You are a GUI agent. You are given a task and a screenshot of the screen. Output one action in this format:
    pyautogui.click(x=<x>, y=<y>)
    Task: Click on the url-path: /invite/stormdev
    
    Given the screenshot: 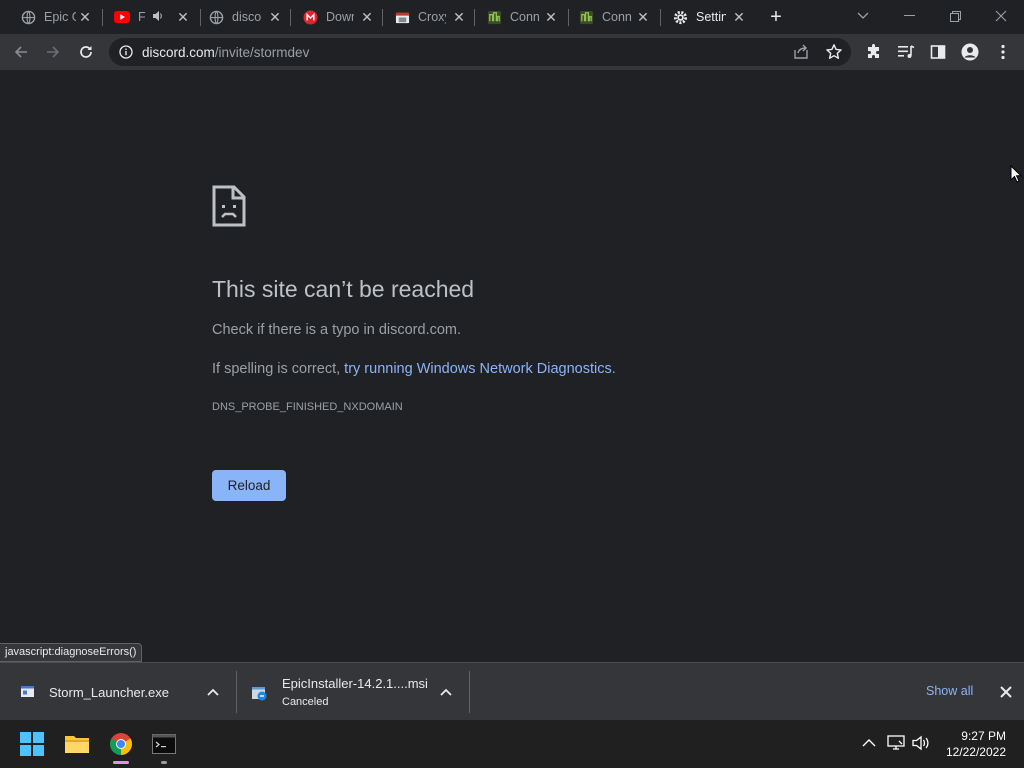 What is the action you would take?
    pyautogui.click(x=262, y=52)
    